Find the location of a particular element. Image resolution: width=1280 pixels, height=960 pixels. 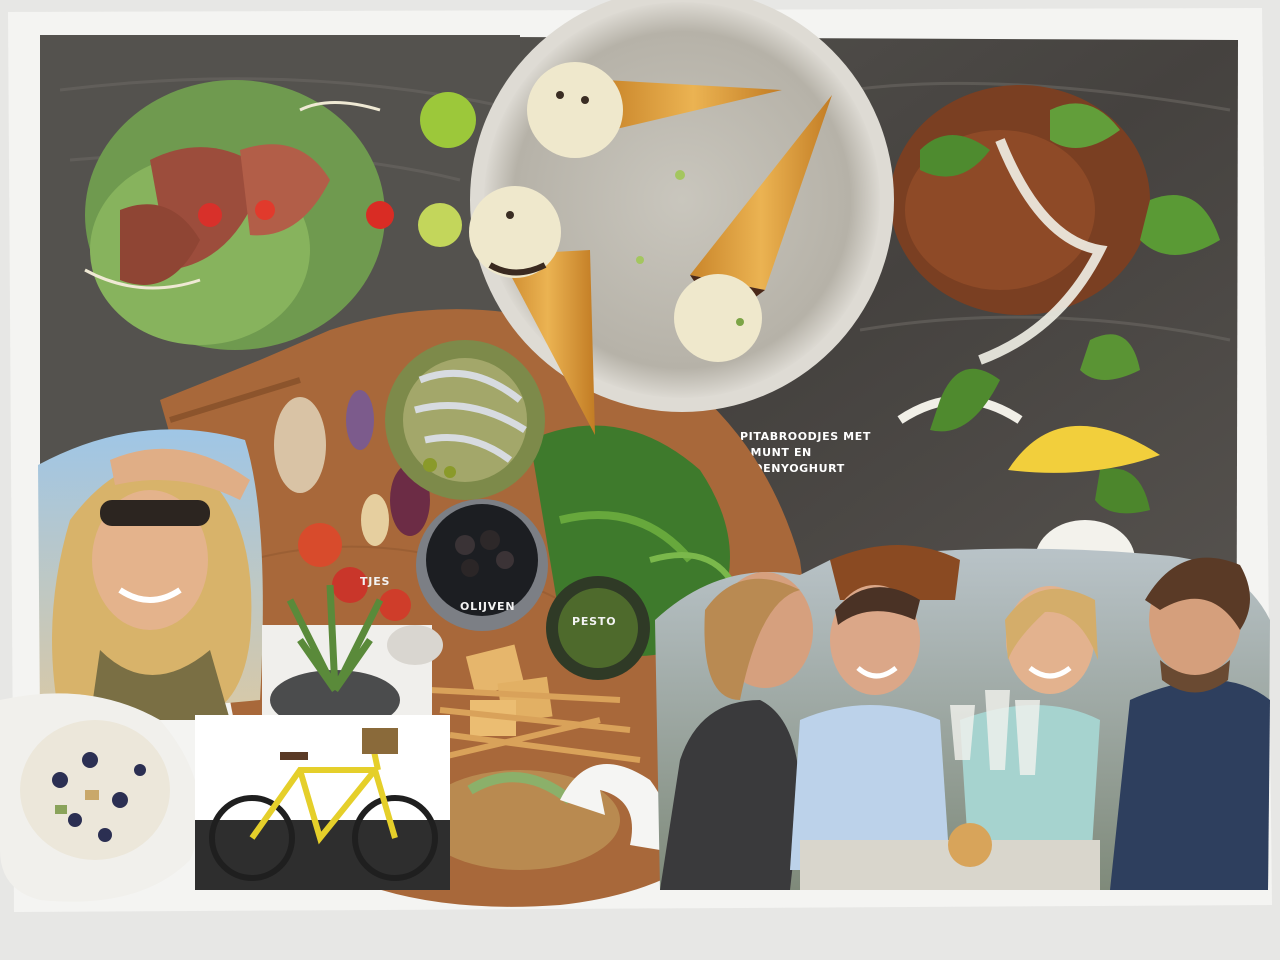

caption-line-1: PITABROODJES MET is located at coordinates (805, 436).